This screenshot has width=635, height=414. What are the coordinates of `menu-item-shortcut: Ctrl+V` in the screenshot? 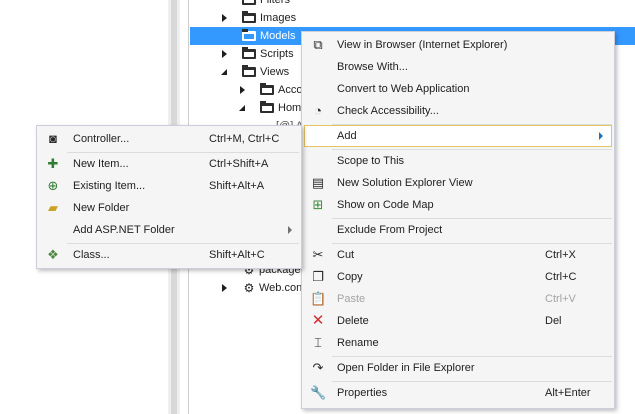 It's located at (560, 299).